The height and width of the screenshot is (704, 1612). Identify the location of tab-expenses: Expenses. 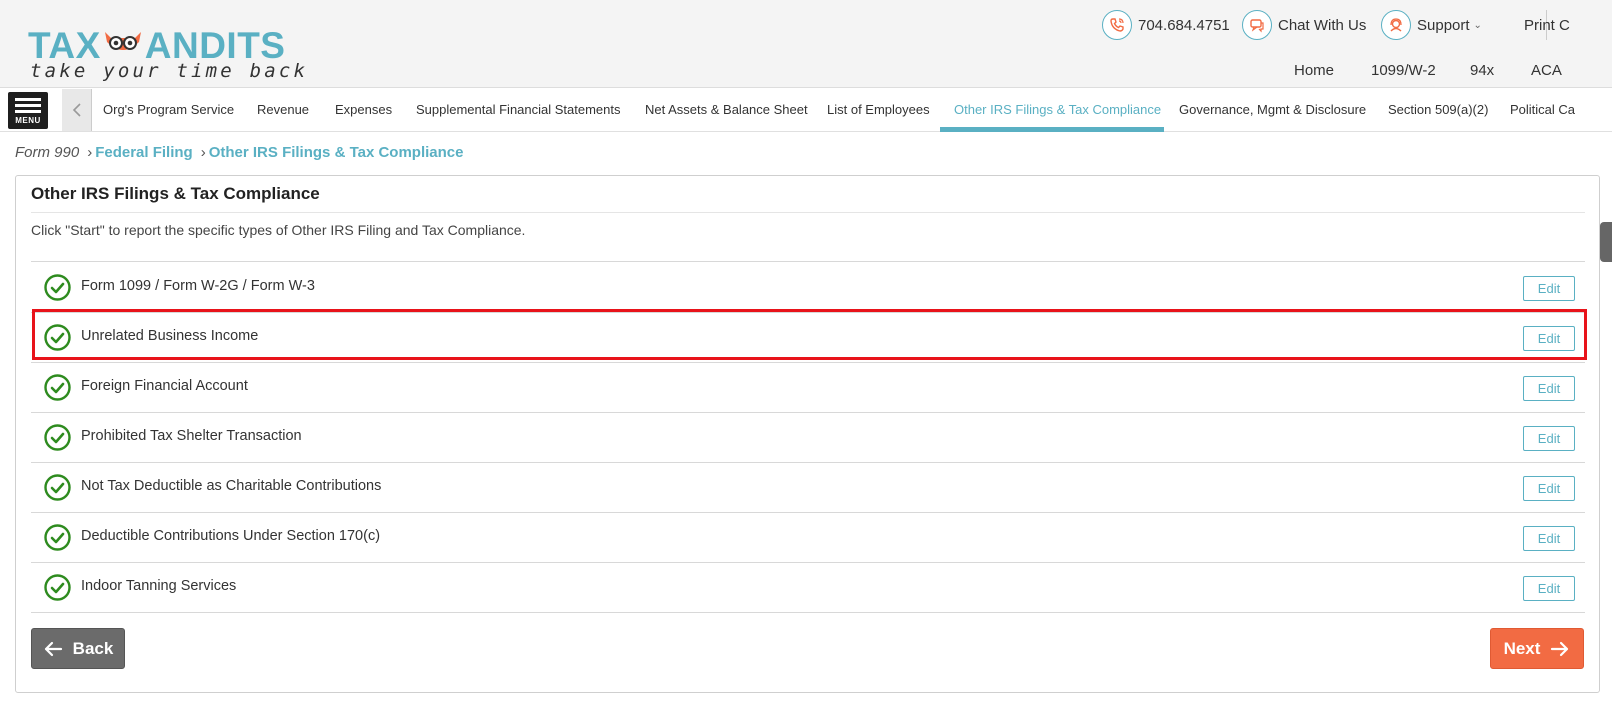
(363, 110).